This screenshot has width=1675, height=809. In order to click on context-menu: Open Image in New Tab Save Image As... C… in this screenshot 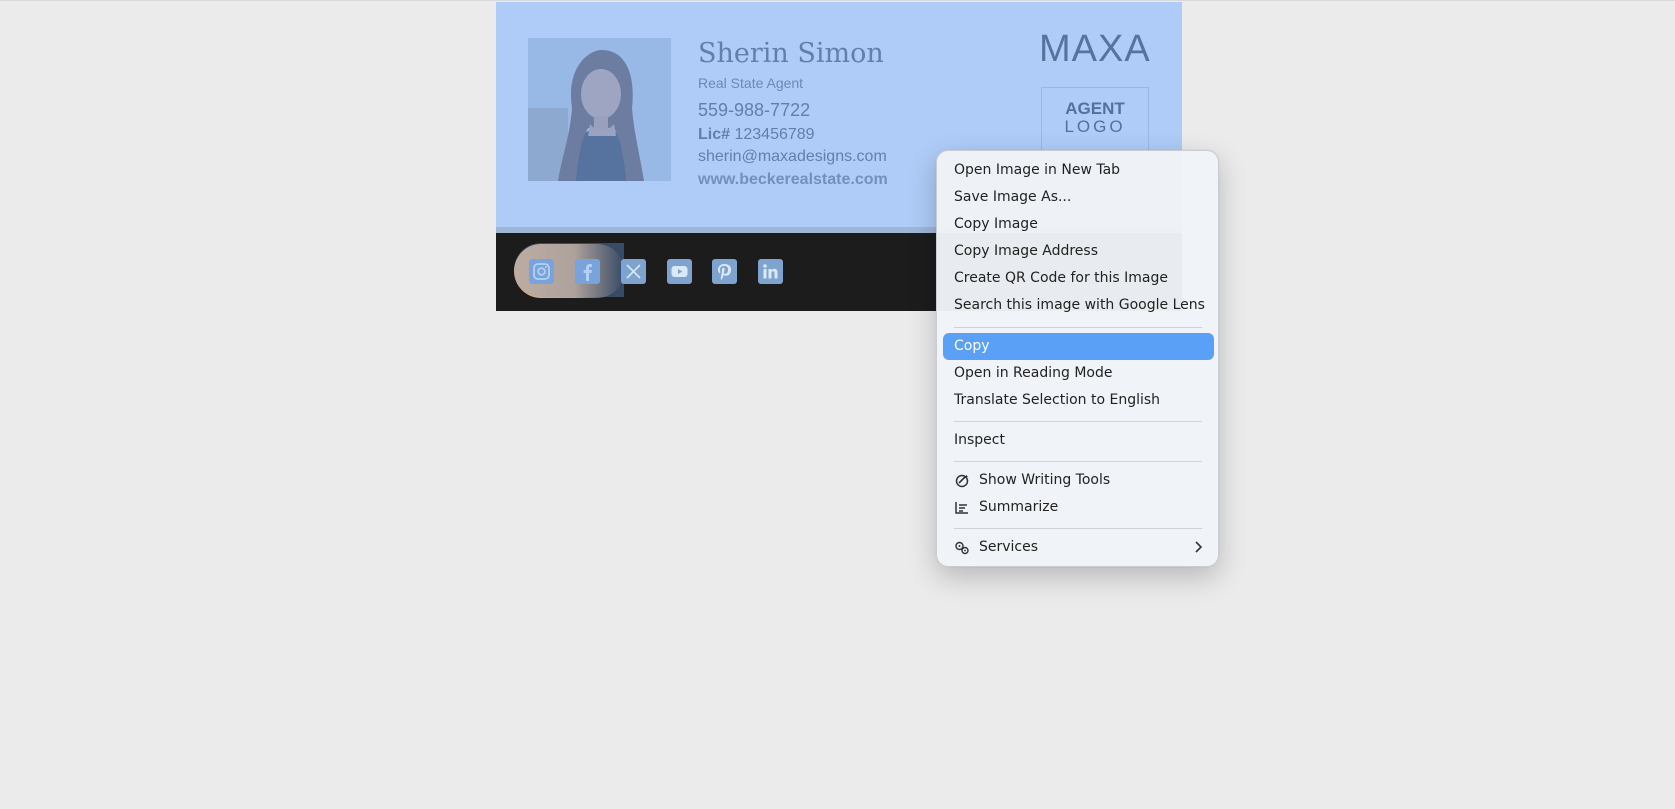, I will do `click(1077, 358)`.